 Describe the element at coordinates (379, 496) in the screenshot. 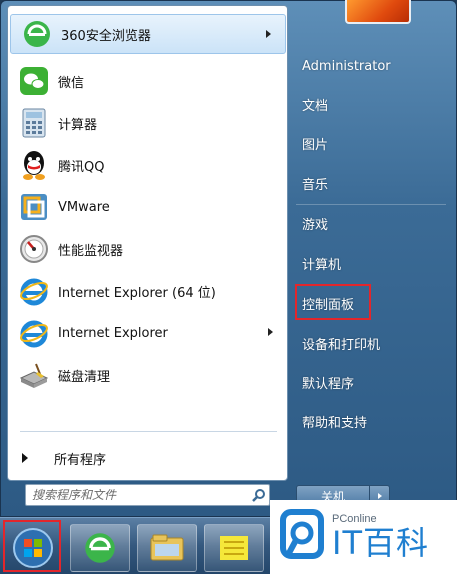

I see `chevron-right-icon` at that location.